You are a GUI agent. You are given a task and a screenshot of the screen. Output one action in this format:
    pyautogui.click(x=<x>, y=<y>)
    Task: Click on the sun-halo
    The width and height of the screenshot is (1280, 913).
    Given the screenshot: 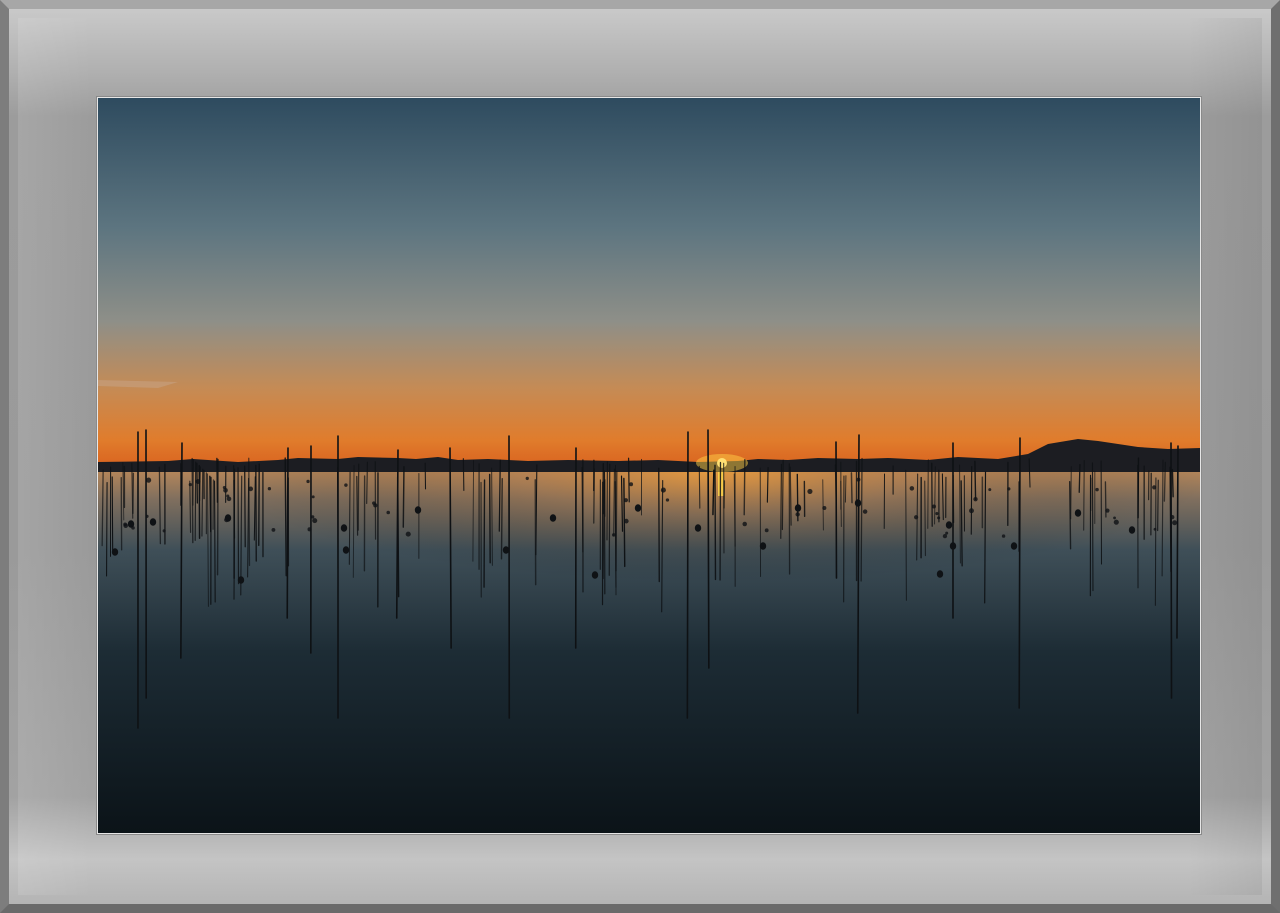 What is the action you would take?
    pyautogui.click(x=722, y=463)
    